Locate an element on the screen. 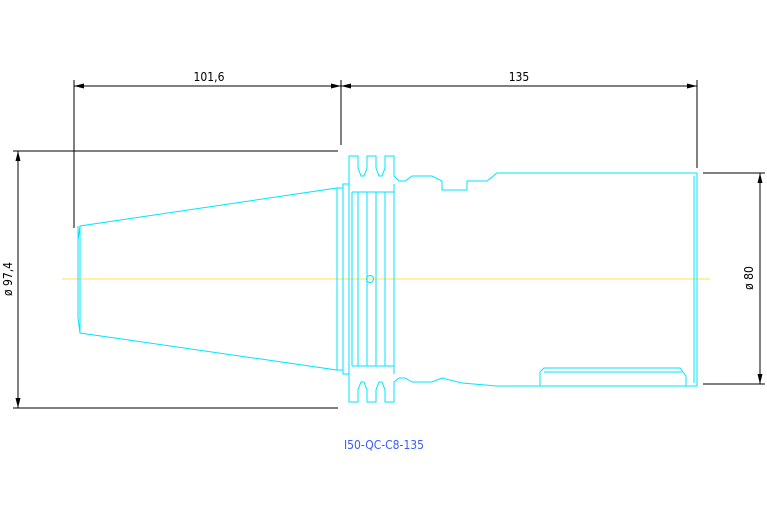 This screenshot has height=523, width=767. body-top-profile is located at coordinates (548, 181).